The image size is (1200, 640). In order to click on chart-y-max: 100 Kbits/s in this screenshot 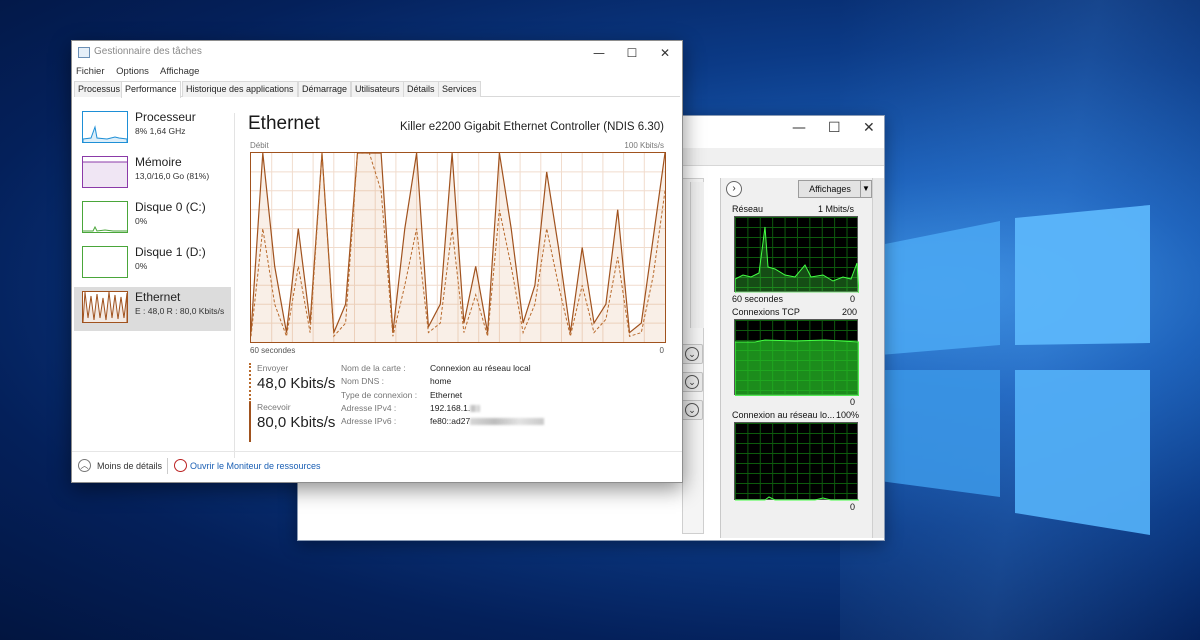, I will do `click(644, 145)`.